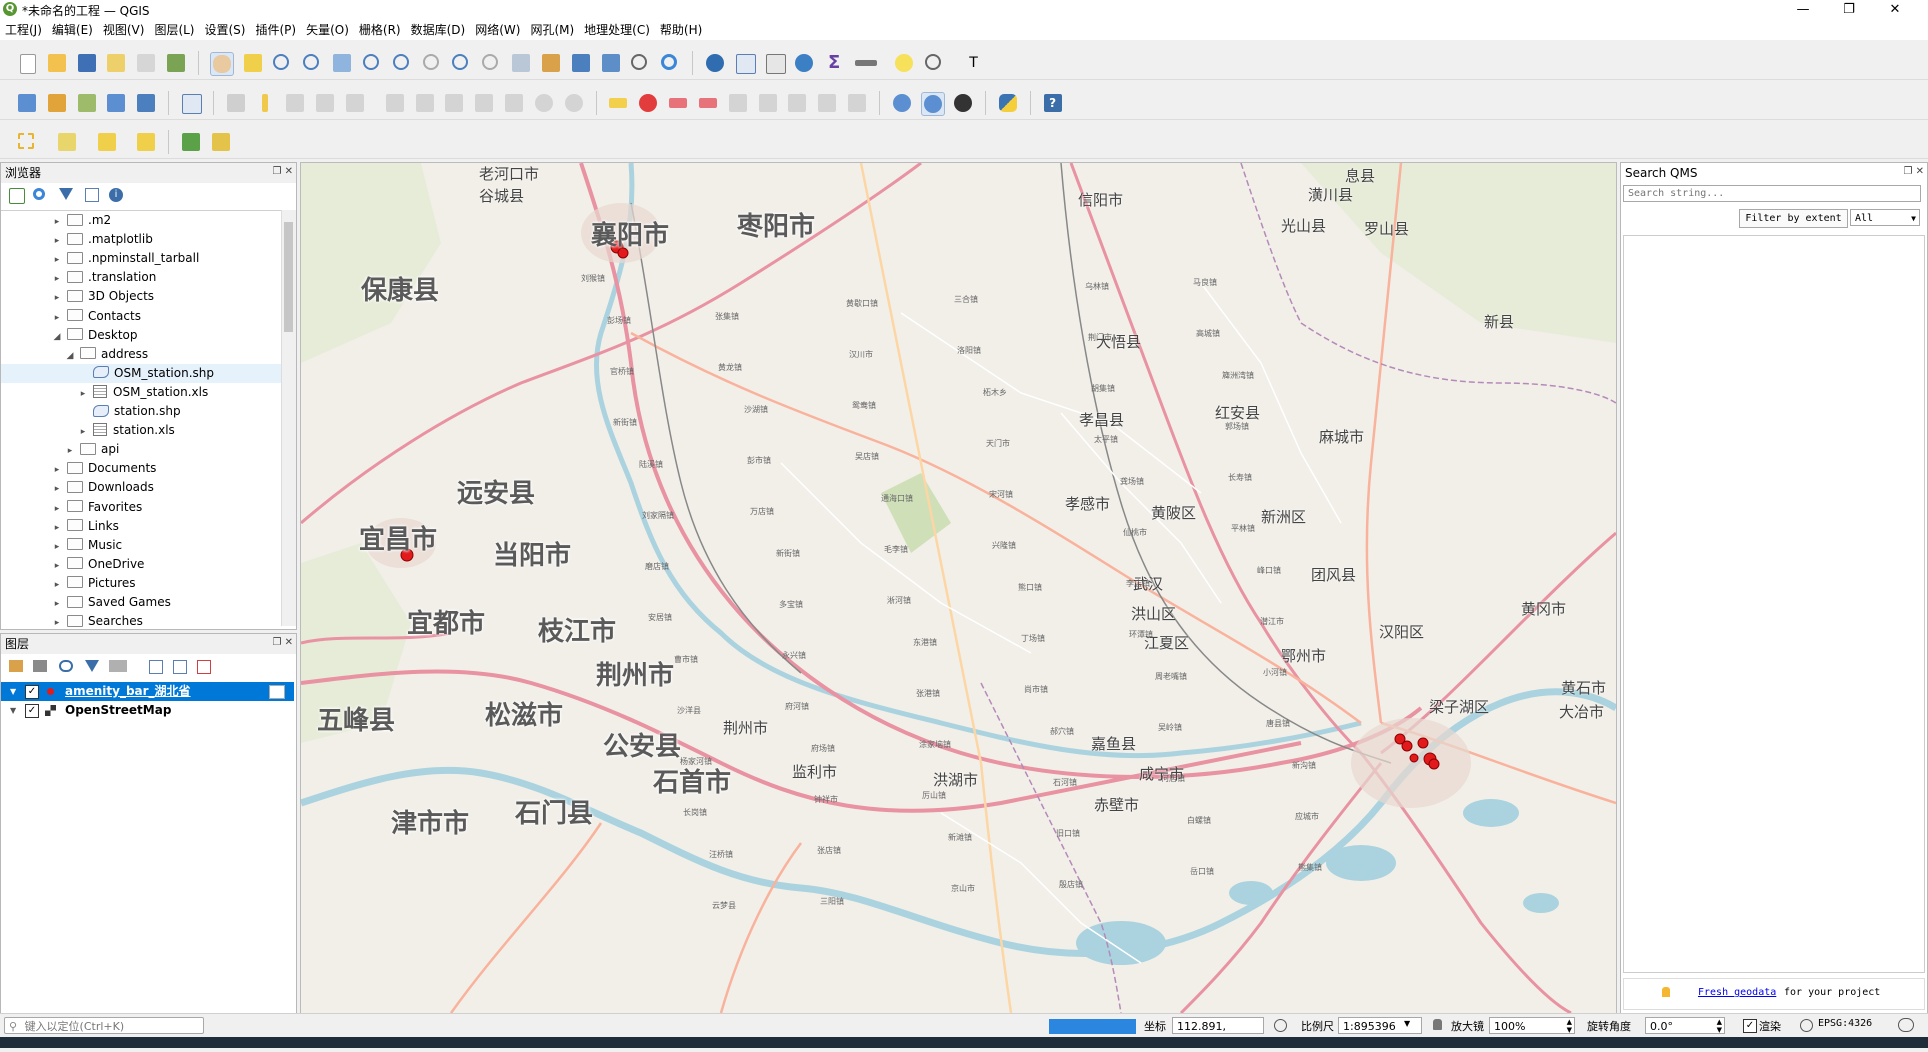 This screenshot has width=1928, height=1052. I want to click on manage-visibility-icon, so click(66, 666).